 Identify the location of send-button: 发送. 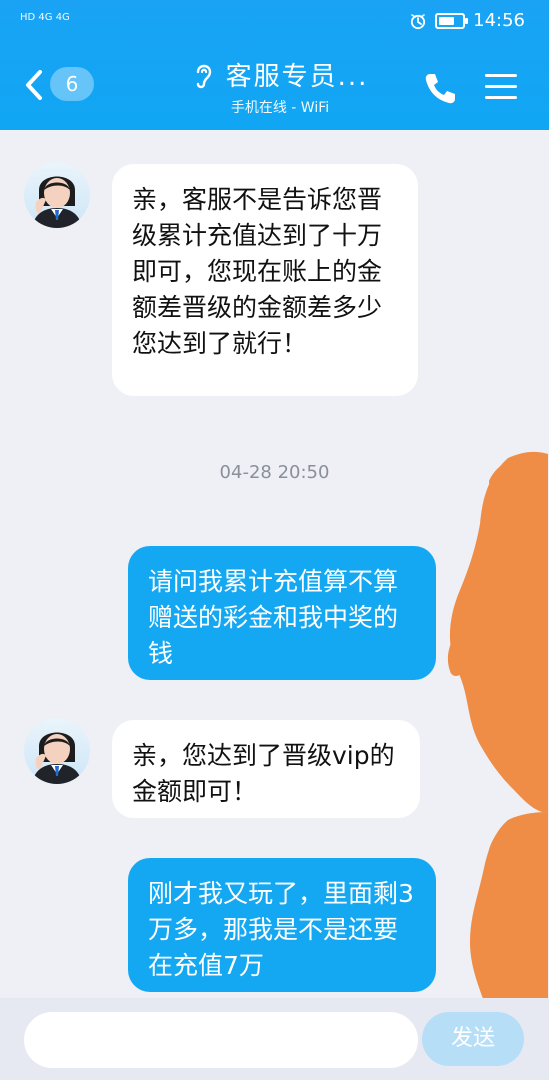
(473, 1039).